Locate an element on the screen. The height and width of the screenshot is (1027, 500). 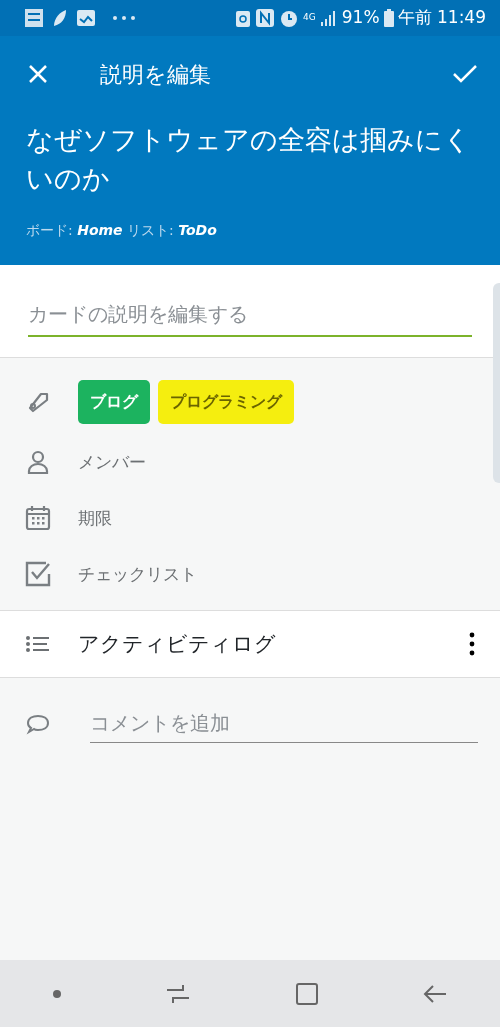
check-icon is located at coordinates (465, 74).